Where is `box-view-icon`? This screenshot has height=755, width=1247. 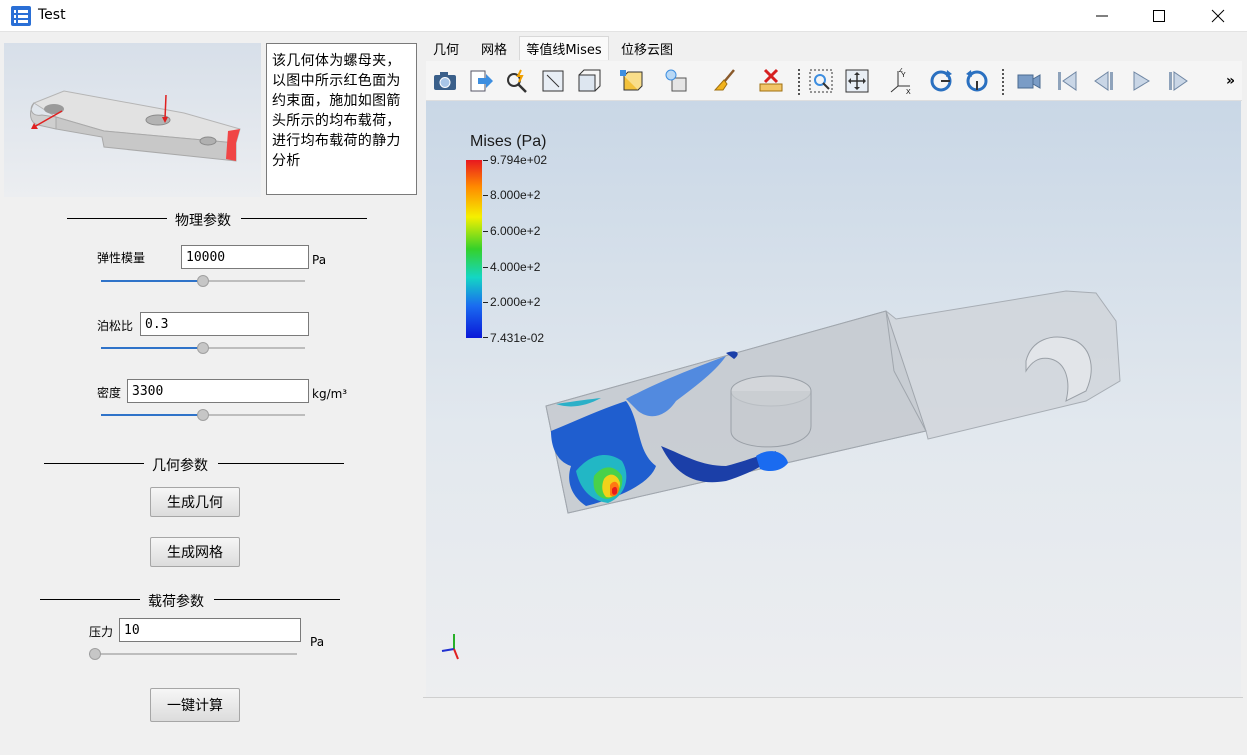 box-view-icon is located at coordinates (589, 80).